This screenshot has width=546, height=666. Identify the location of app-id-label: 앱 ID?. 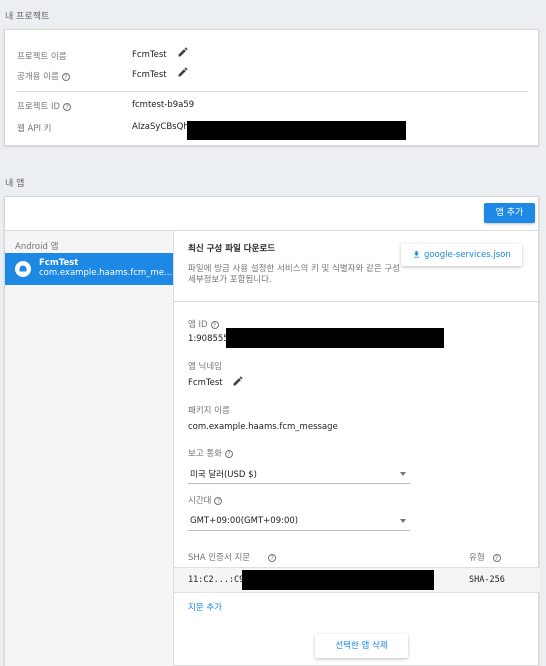
(203, 324).